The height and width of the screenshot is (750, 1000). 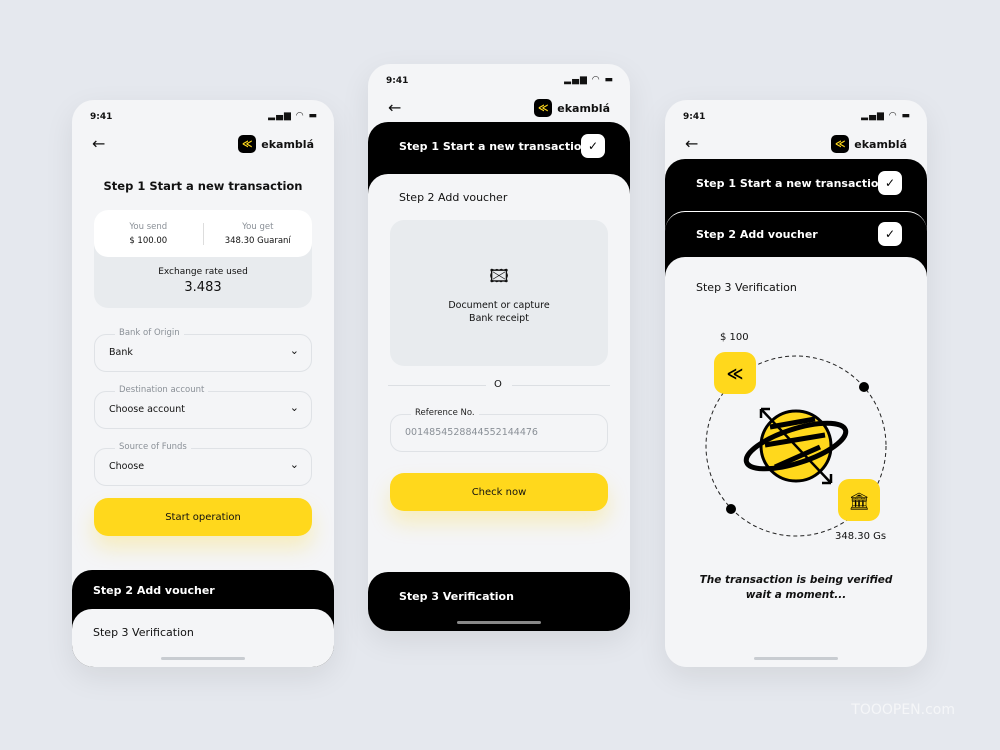 What do you see at coordinates (203, 350) in the screenshot?
I see `bank-origin-select: Bank of Origin Bank ⌄` at bounding box center [203, 350].